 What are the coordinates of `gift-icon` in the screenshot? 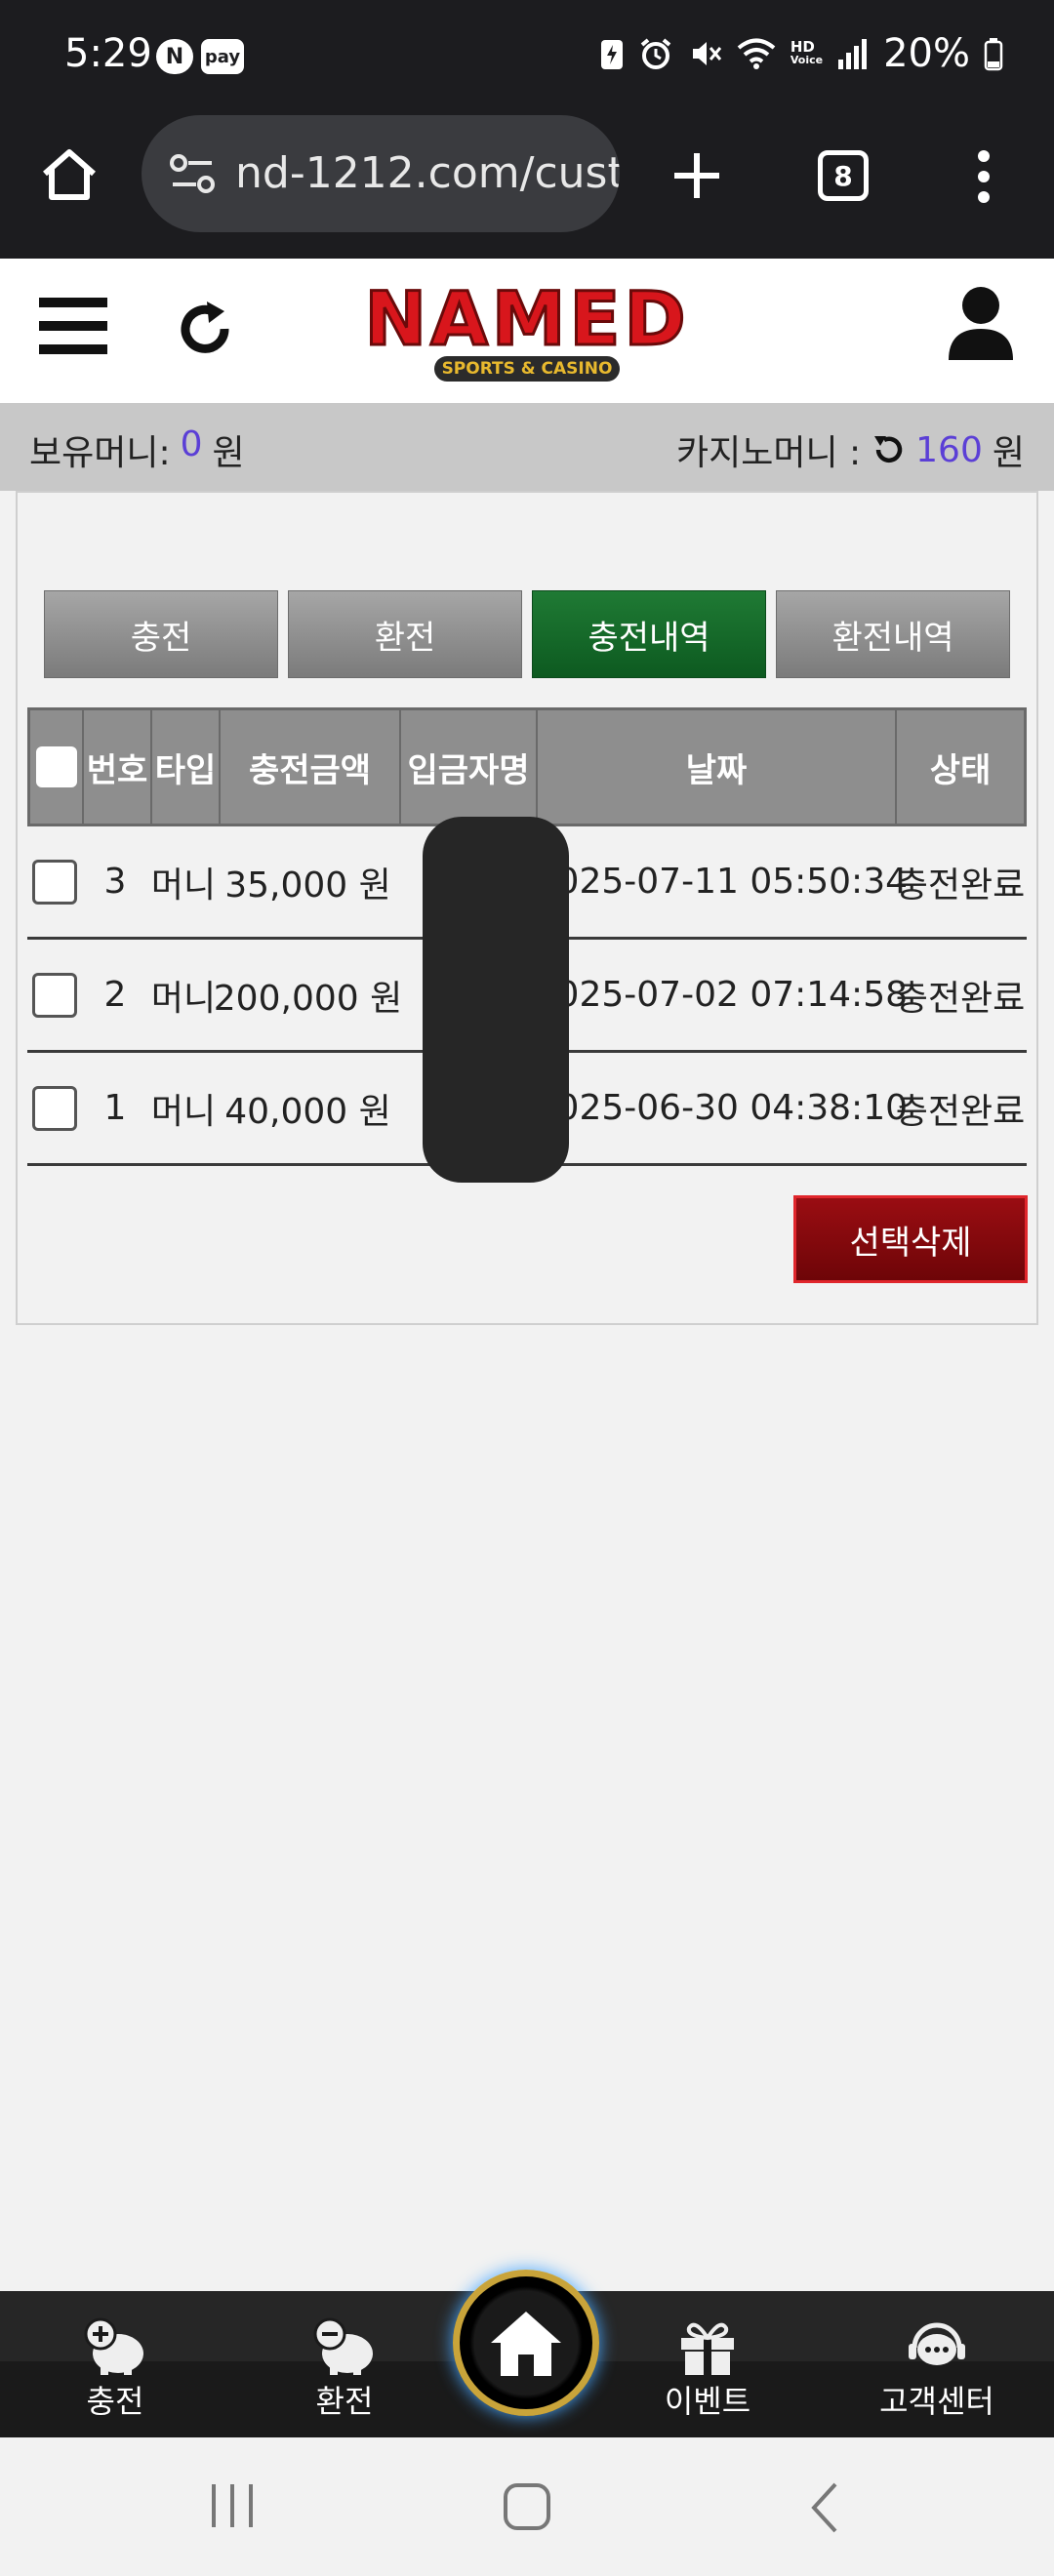 It's located at (708, 2348).